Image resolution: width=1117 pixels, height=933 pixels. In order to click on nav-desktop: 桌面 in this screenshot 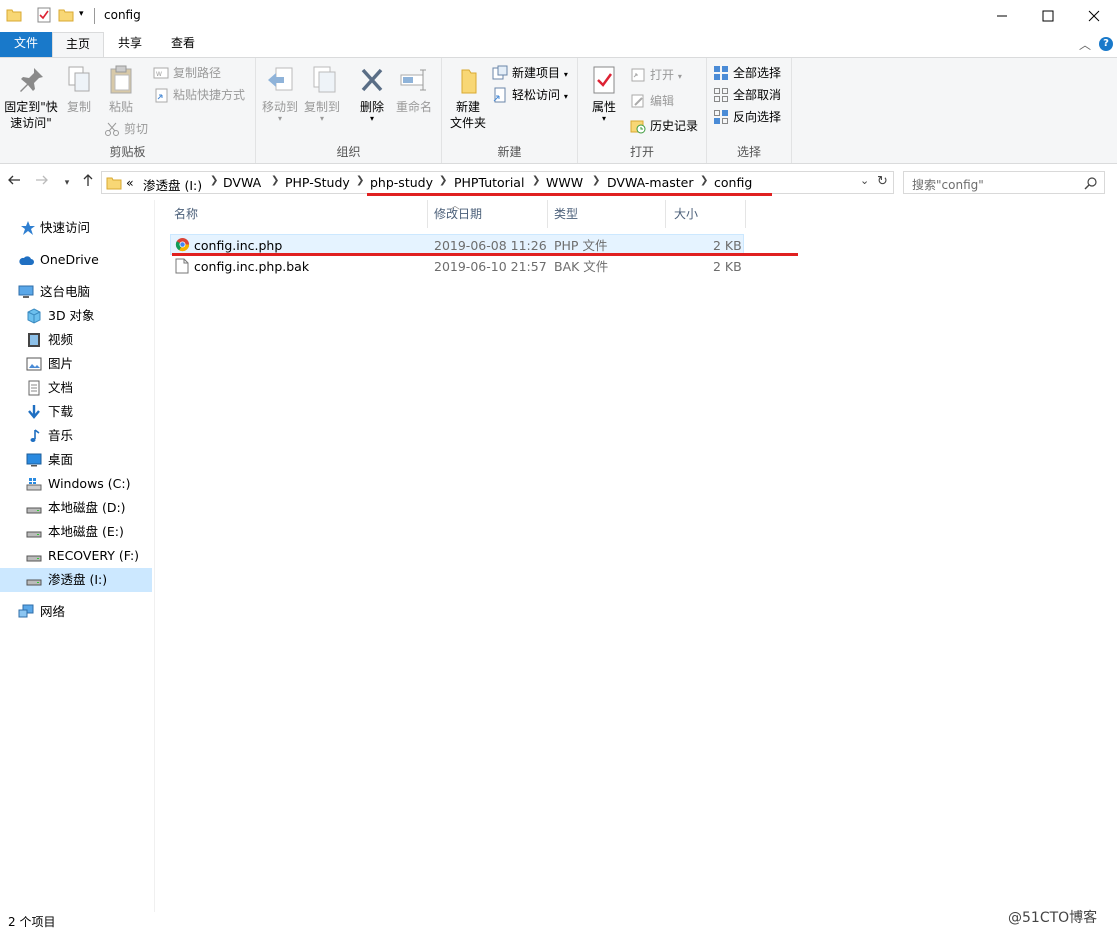, I will do `click(76, 460)`.